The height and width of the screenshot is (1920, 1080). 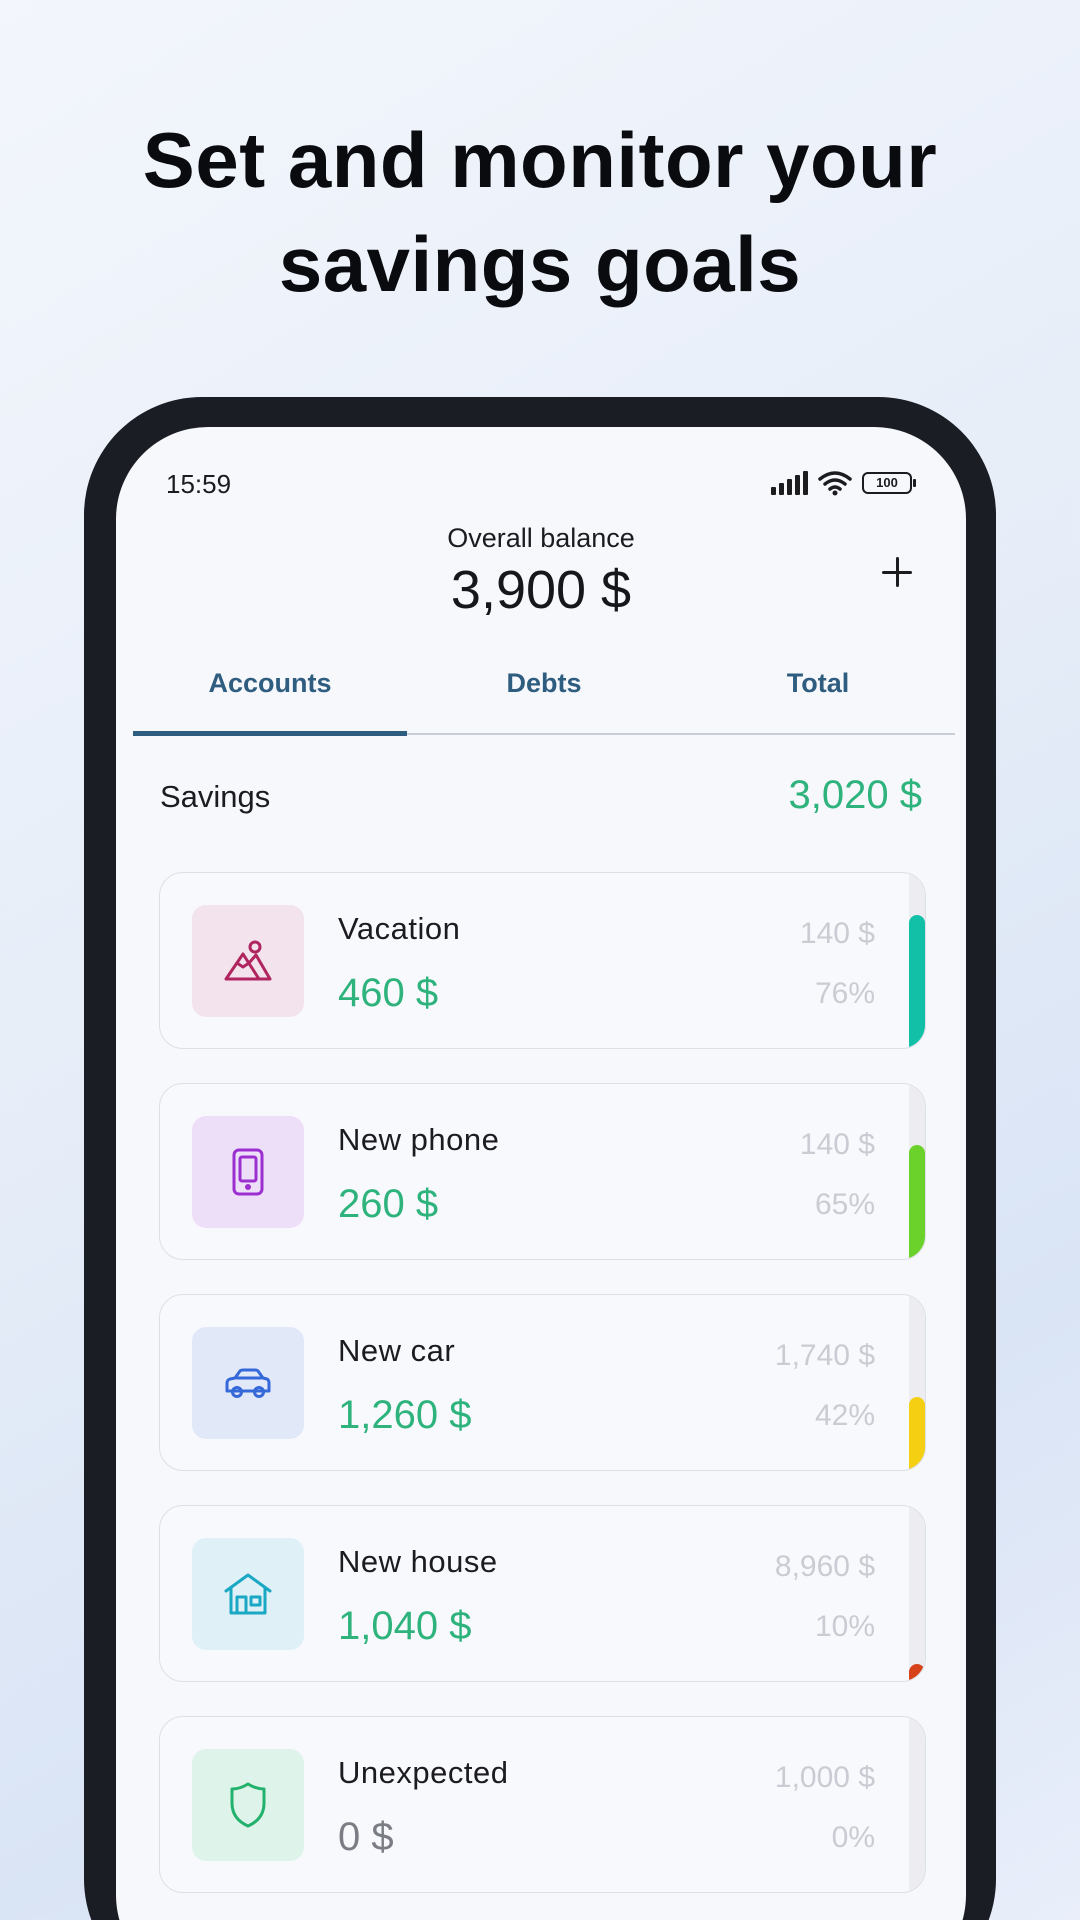 What do you see at coordinates (423, 1772) in the screenshot?
I see `goal-name: Unexpected` at bounding box center [423, 1772].